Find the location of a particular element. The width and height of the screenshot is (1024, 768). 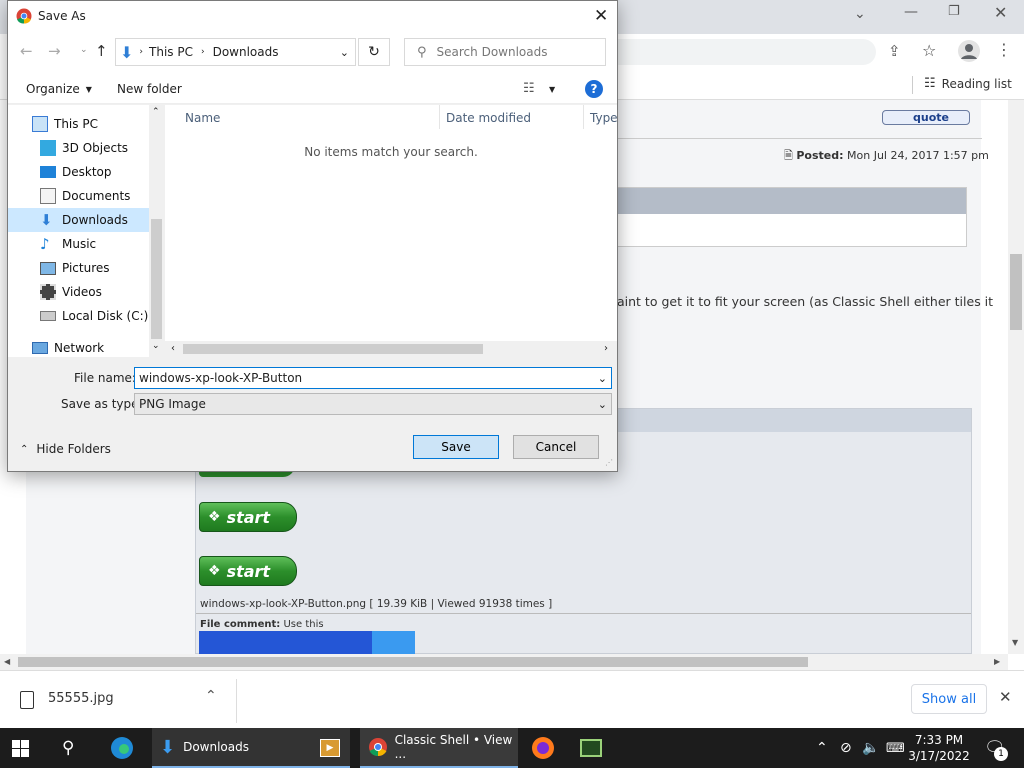

save-type-select: PNG Image ⌄ is located at coordinates (373, 404).